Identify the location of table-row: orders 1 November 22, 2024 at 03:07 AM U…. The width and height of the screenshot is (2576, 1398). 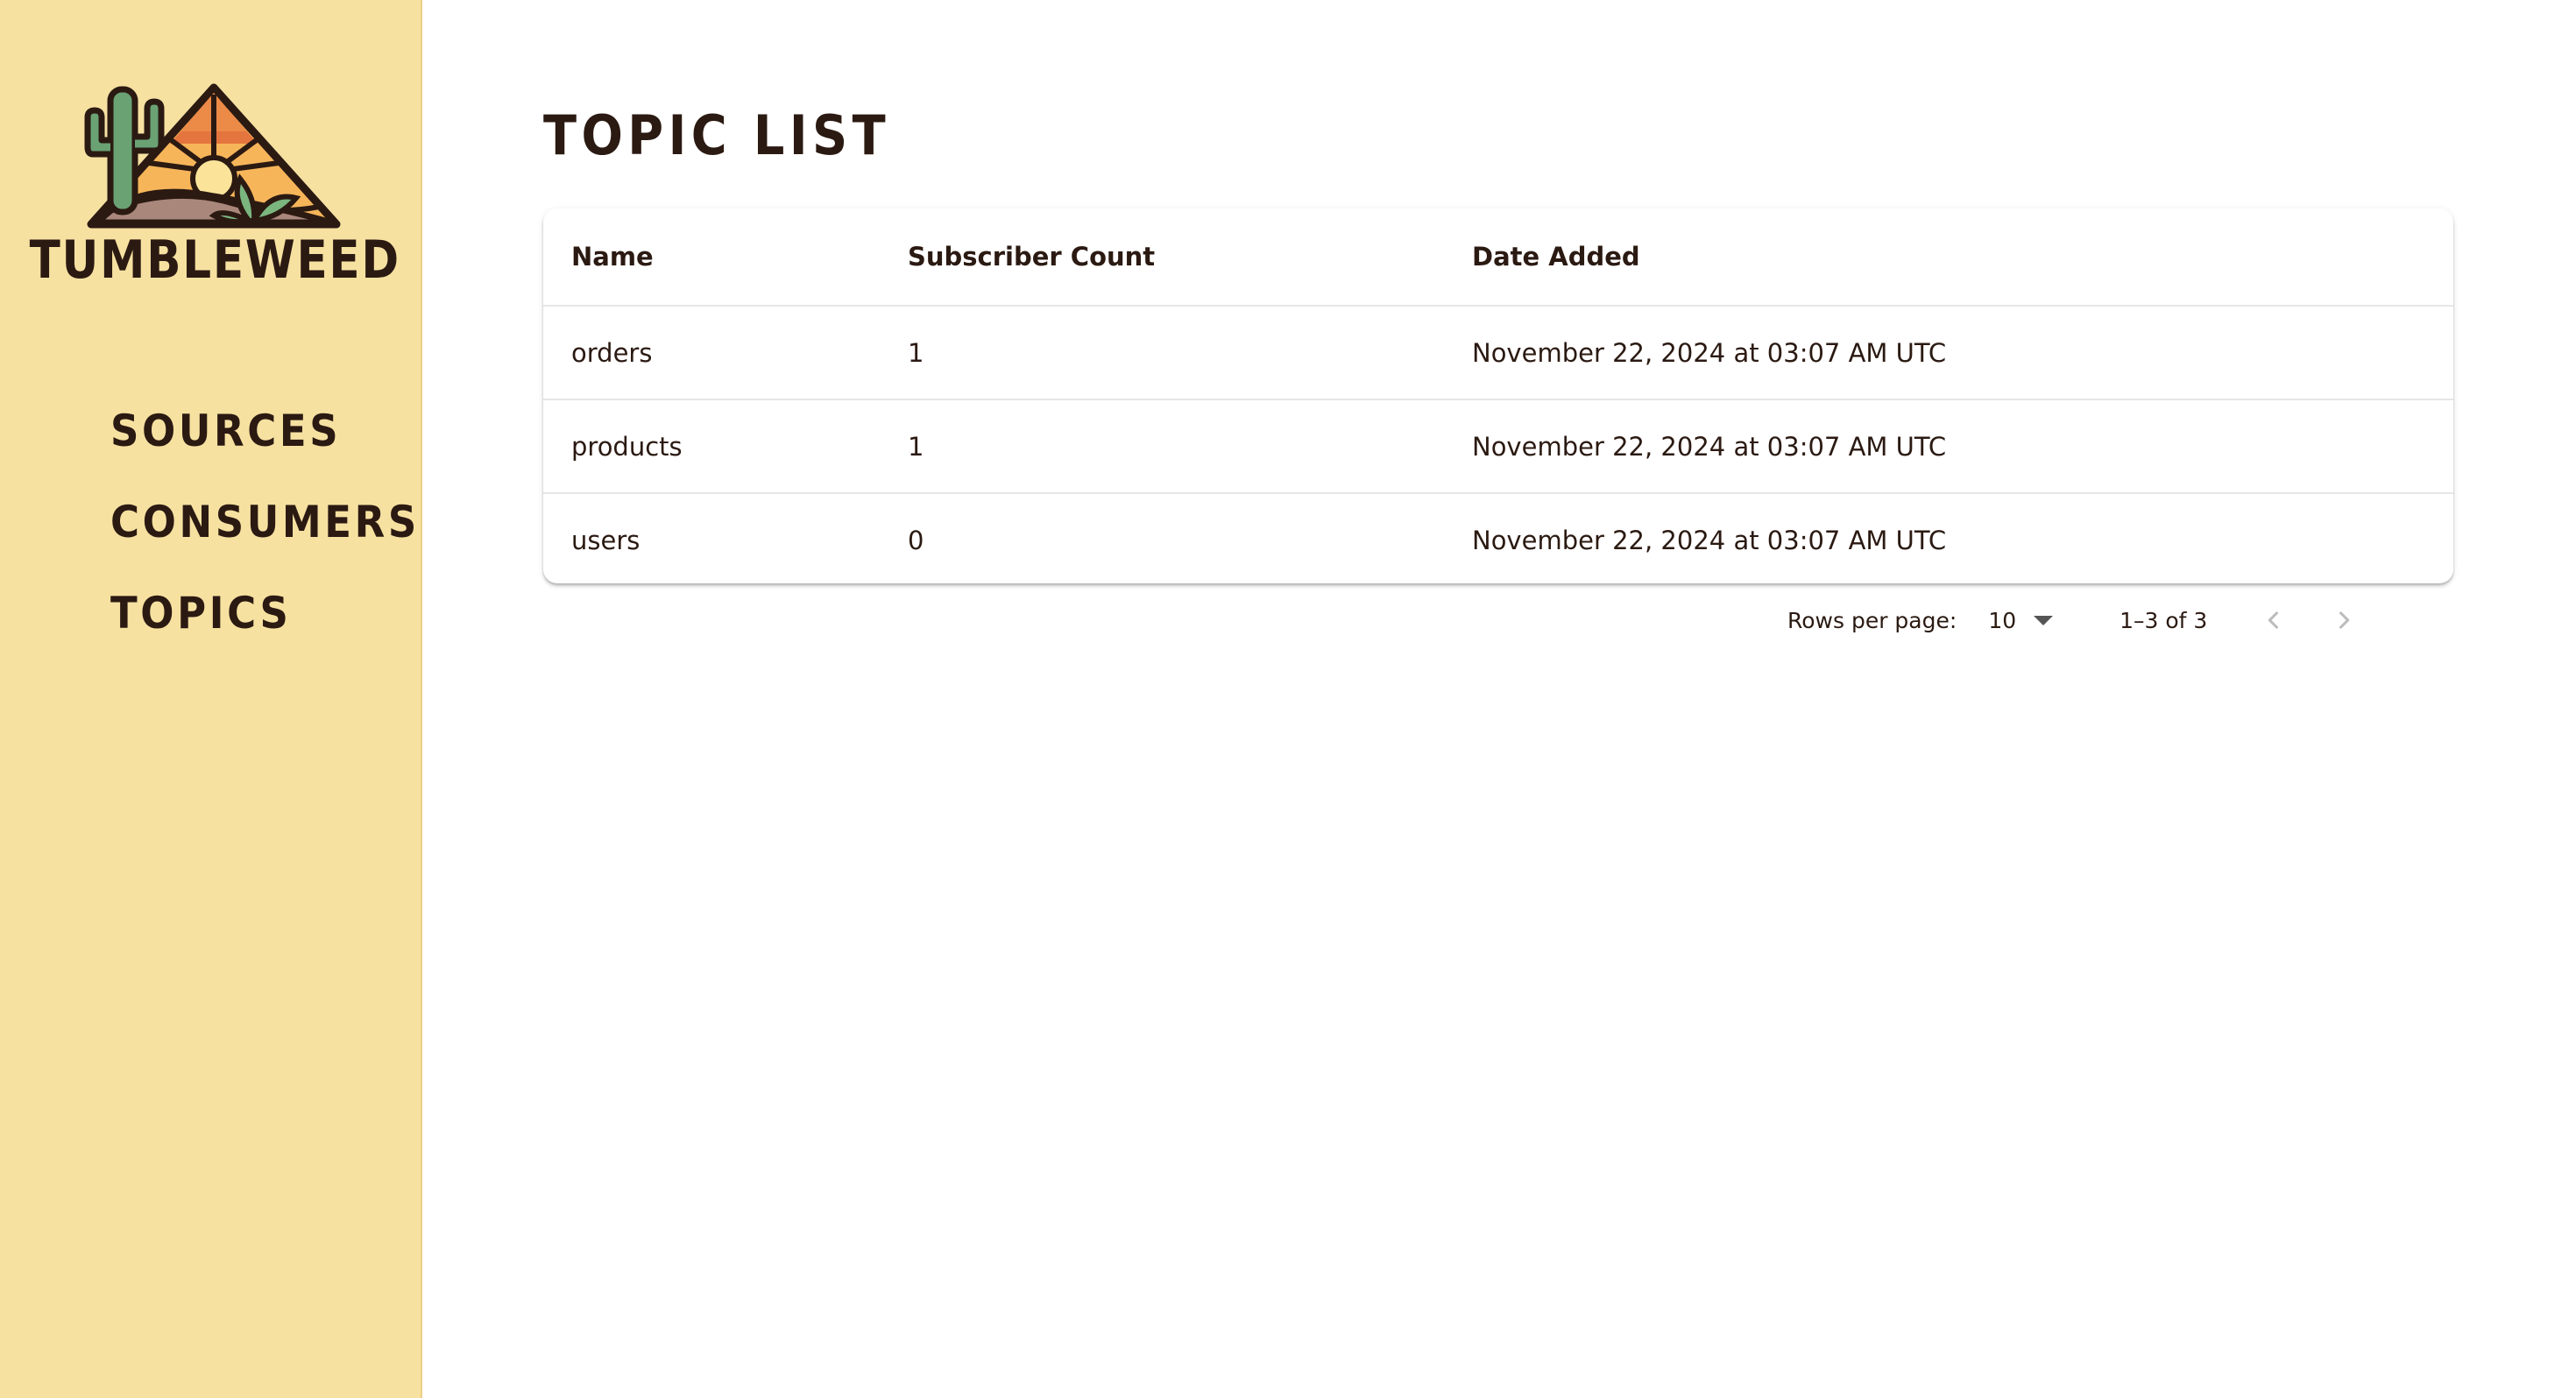
(1498, 352).